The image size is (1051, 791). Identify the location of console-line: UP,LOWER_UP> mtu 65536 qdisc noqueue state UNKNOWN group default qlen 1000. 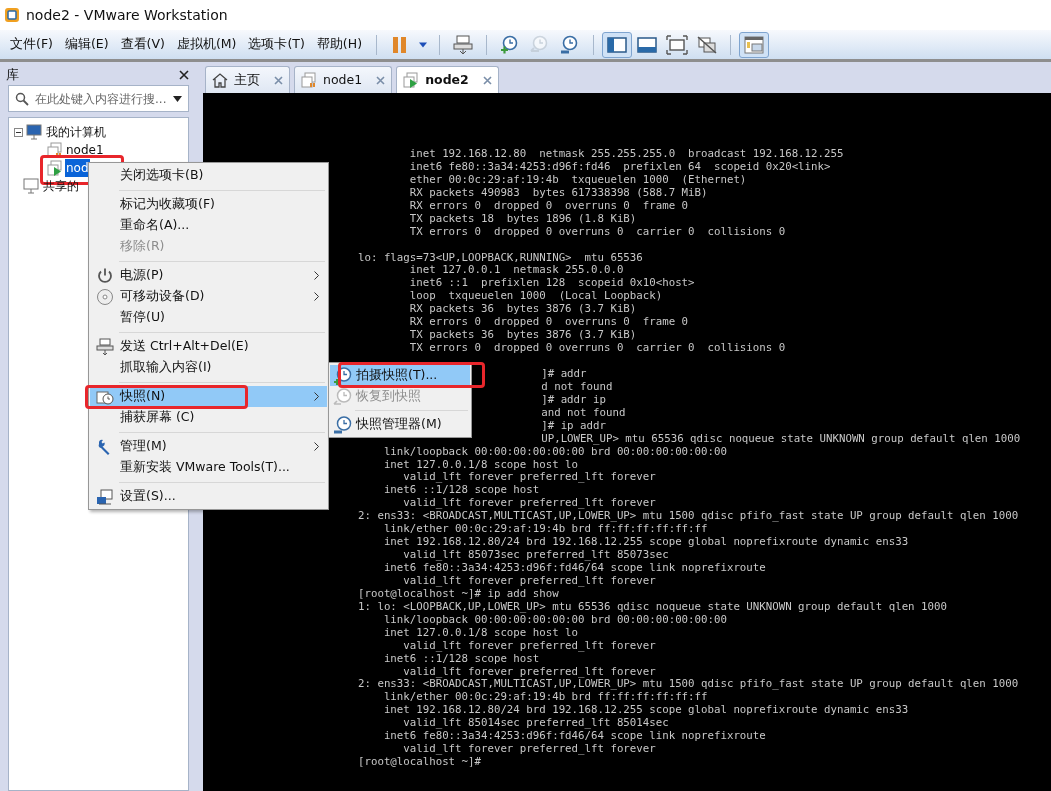
(781, 438).